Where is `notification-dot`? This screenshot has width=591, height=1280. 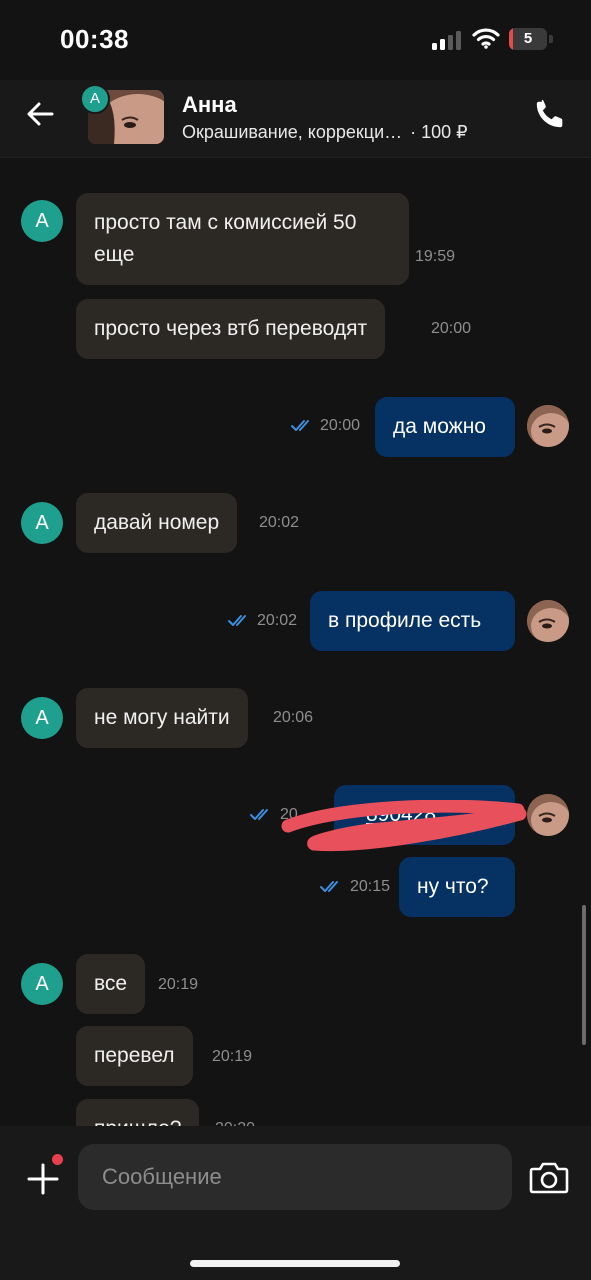
notification-dot is located at coordinates (57, 1159).